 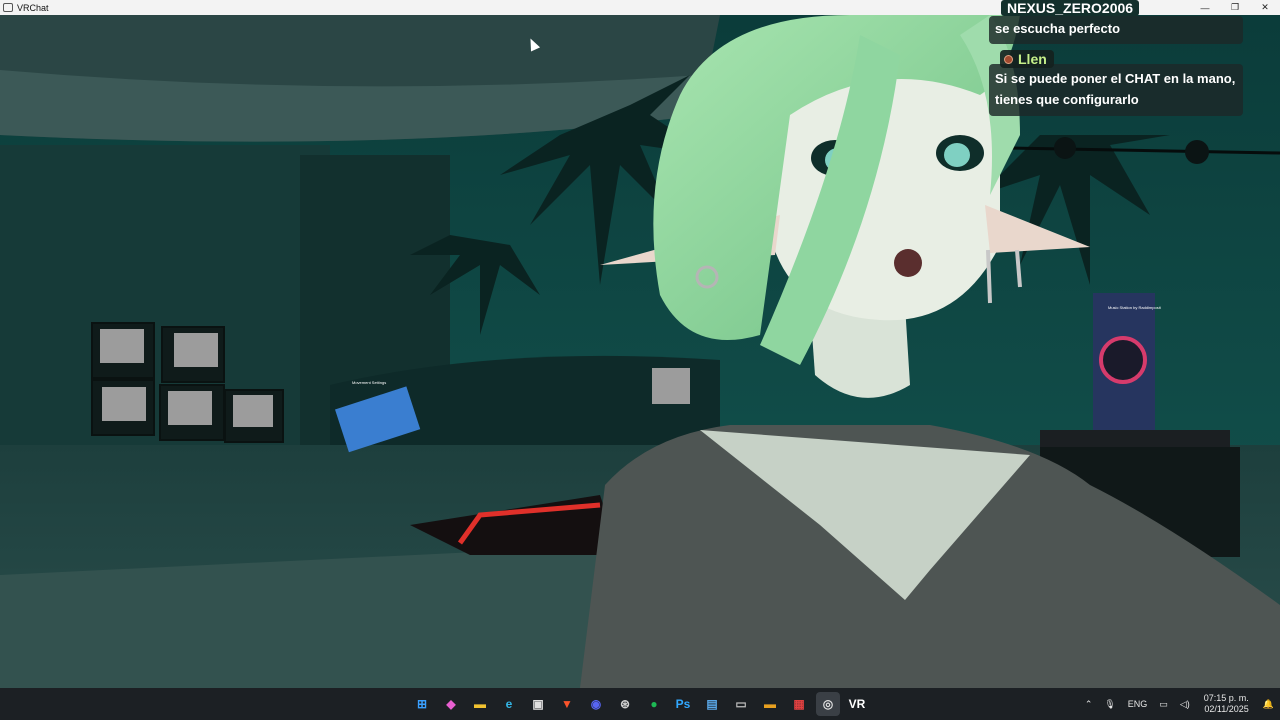 I want to click on discord-taskbar-icon: ◉, so click(x=596, y=704).